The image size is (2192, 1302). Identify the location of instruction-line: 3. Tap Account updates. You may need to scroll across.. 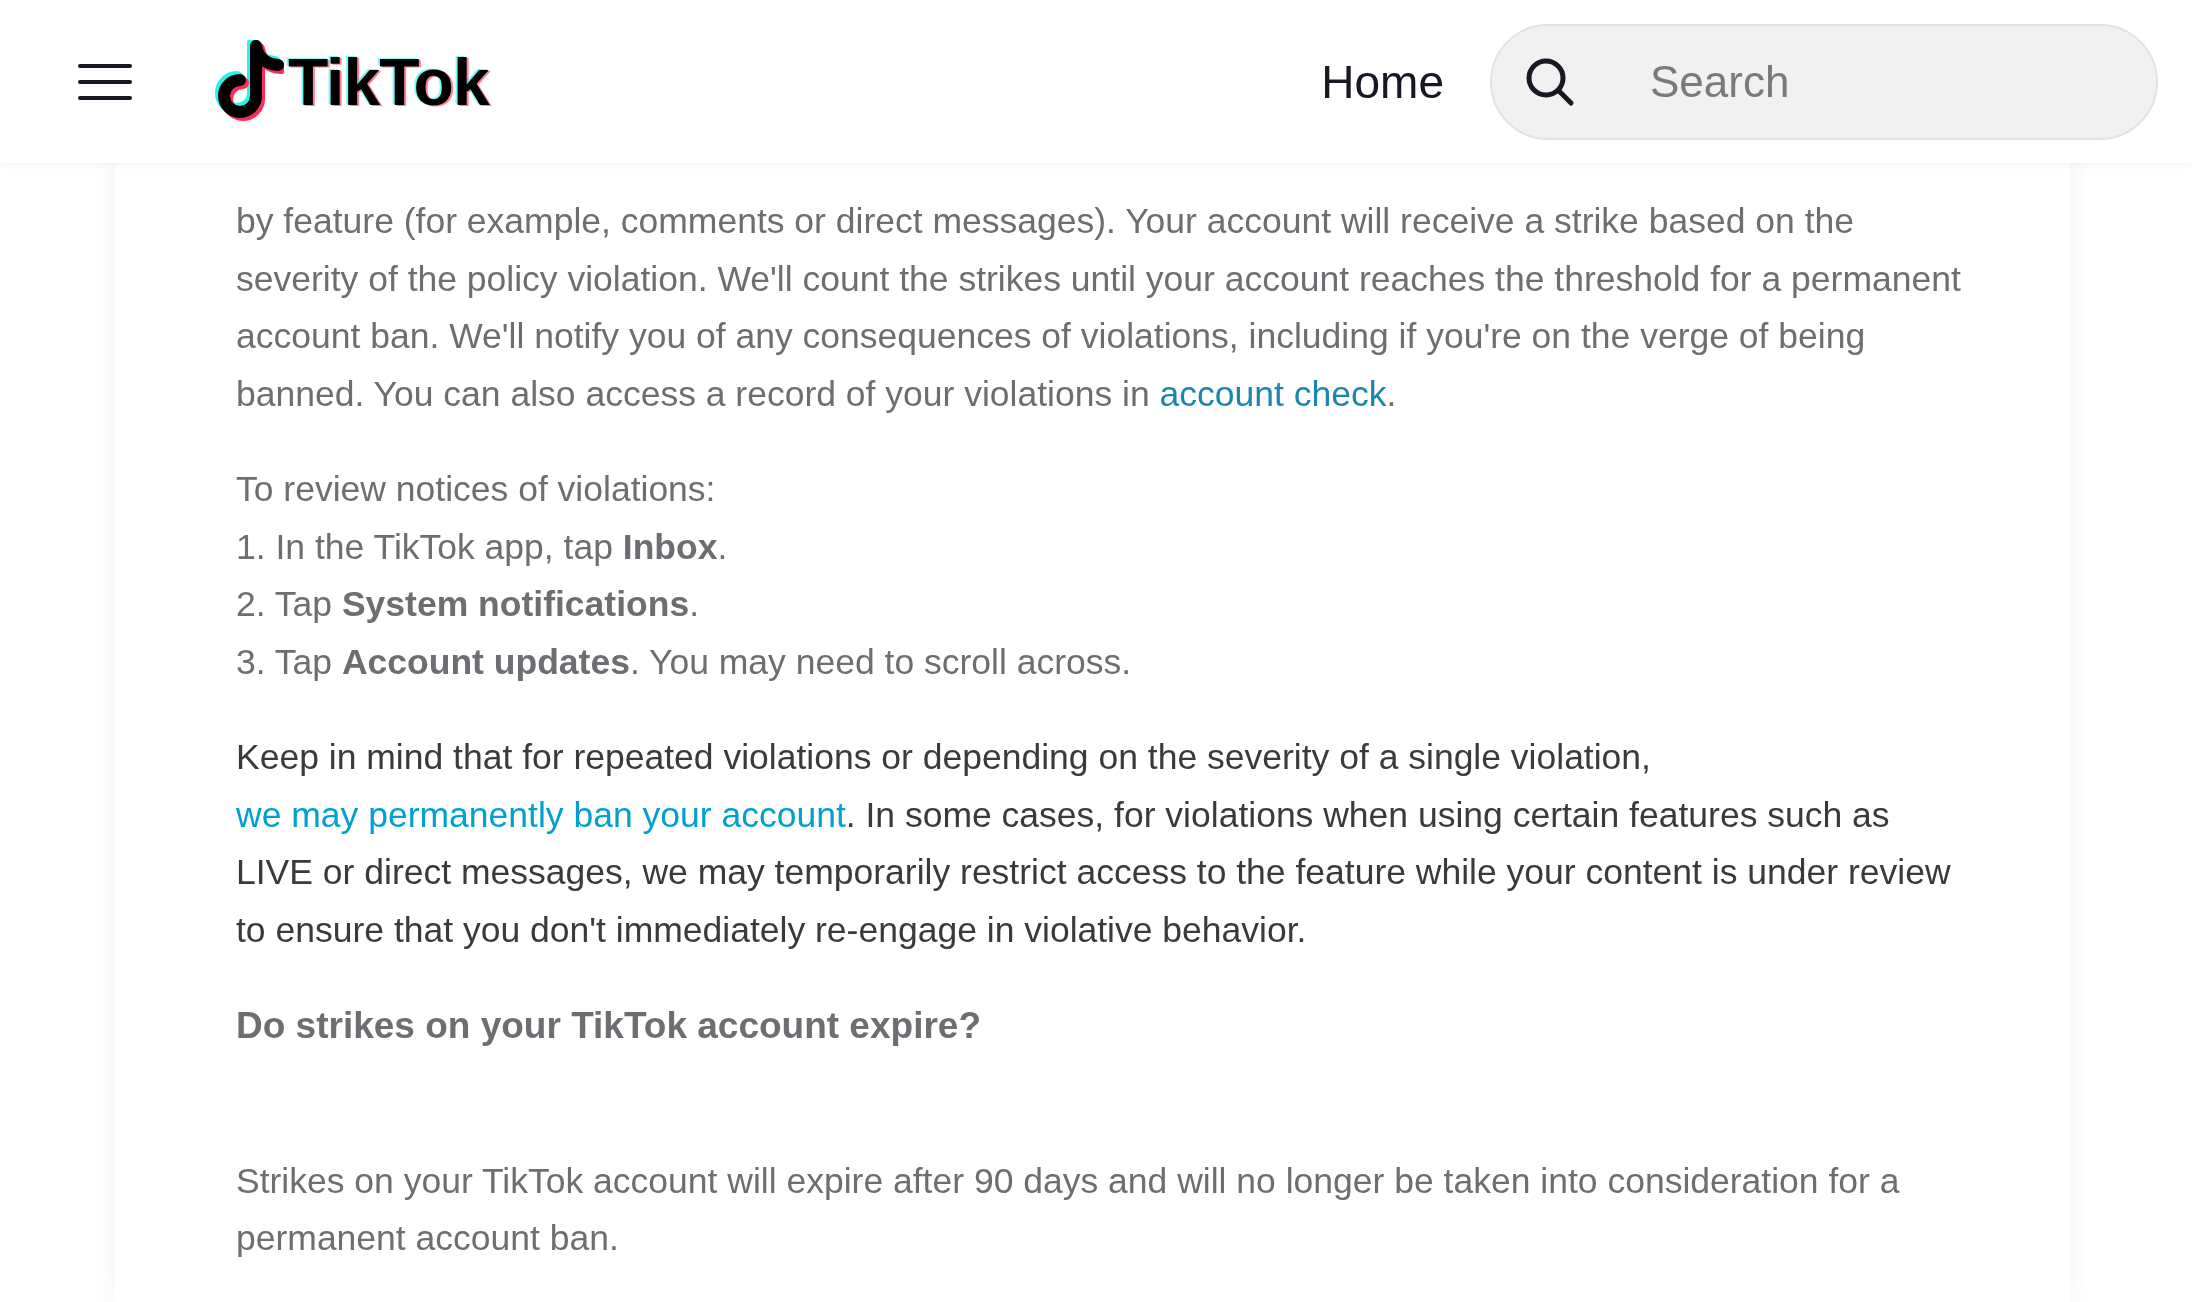
(684, 662).